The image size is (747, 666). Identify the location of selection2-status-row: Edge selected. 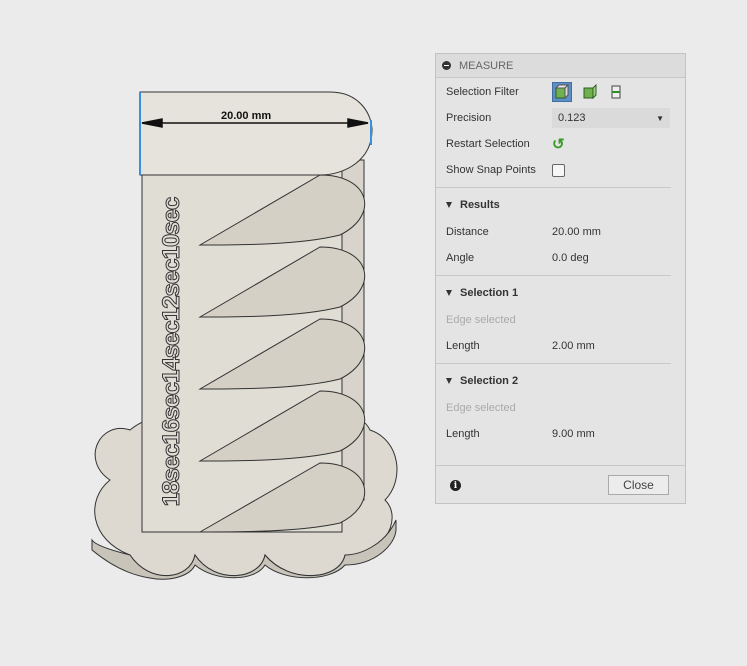
(558, 408).